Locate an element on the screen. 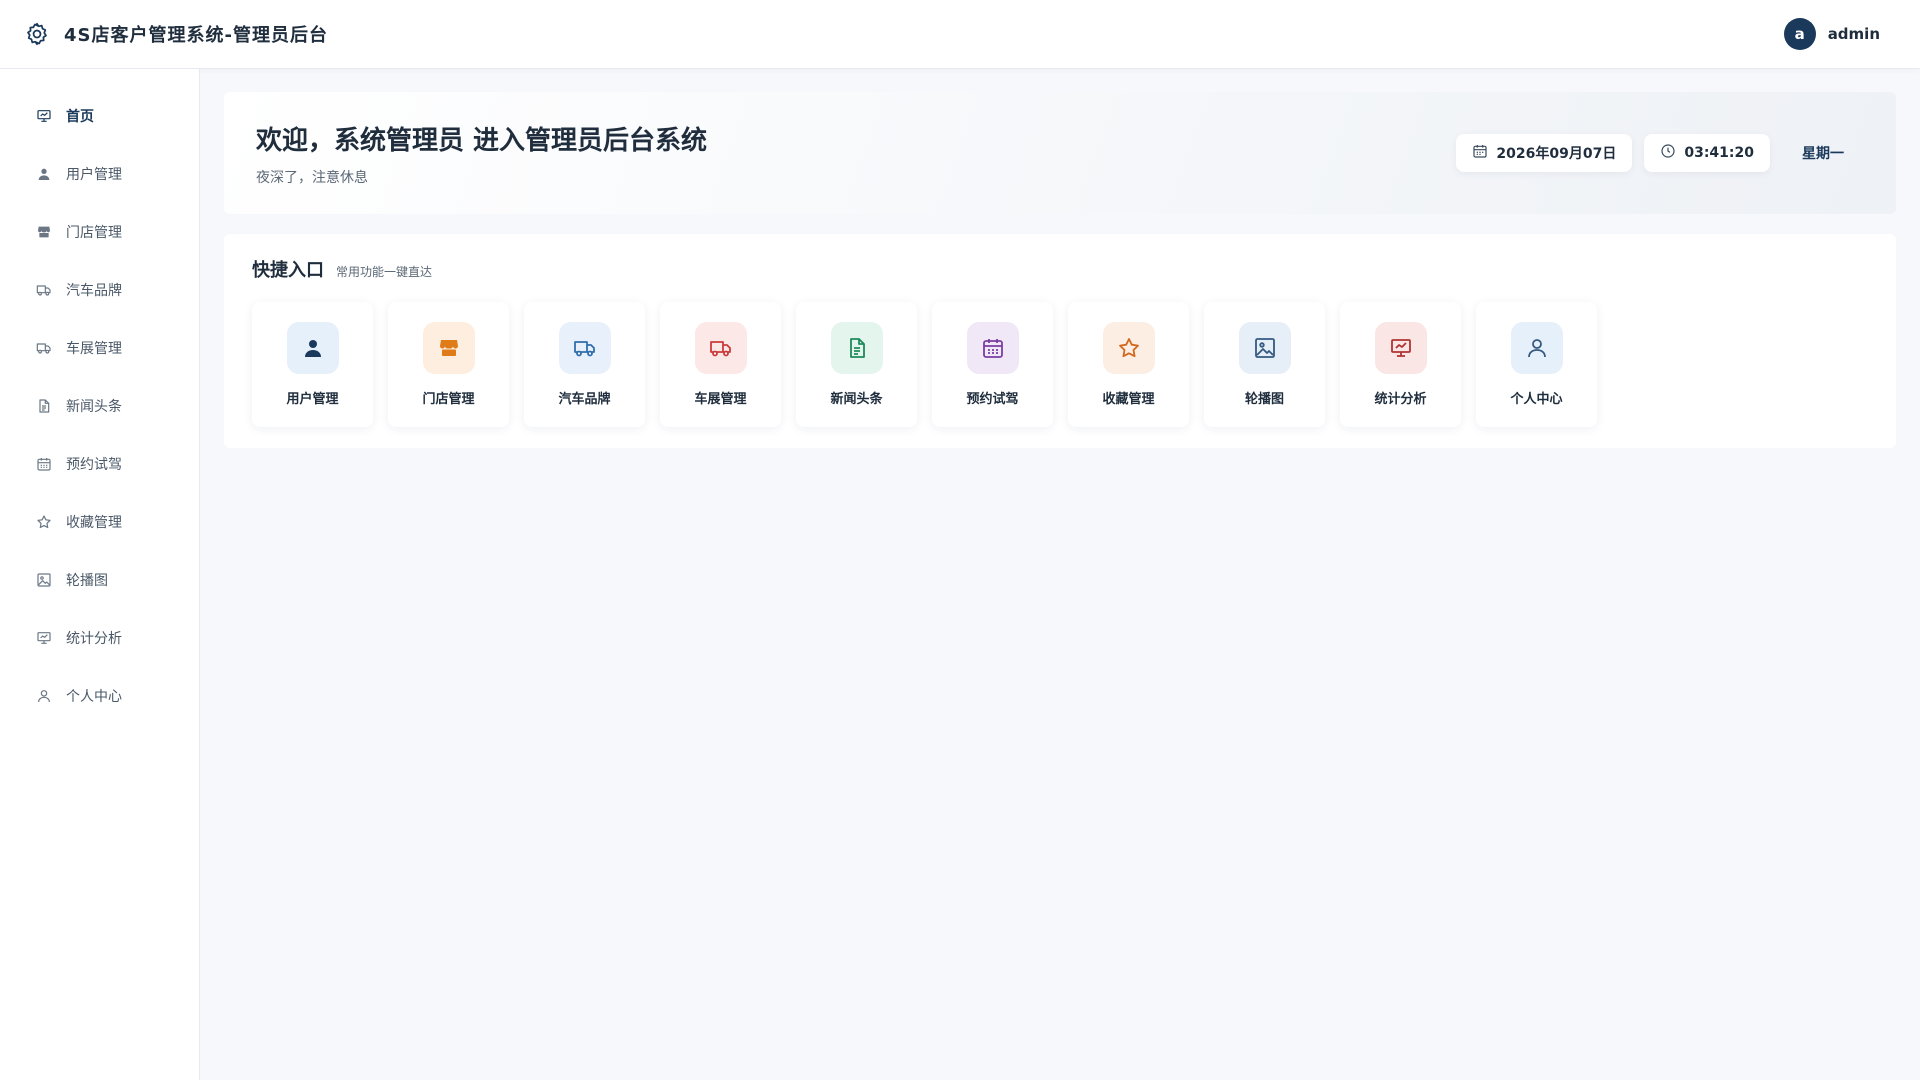 The width and height of the screenshot is (1920, 1080). quick-card-label: 收藏管理 is located at coordinates (1128, 399).